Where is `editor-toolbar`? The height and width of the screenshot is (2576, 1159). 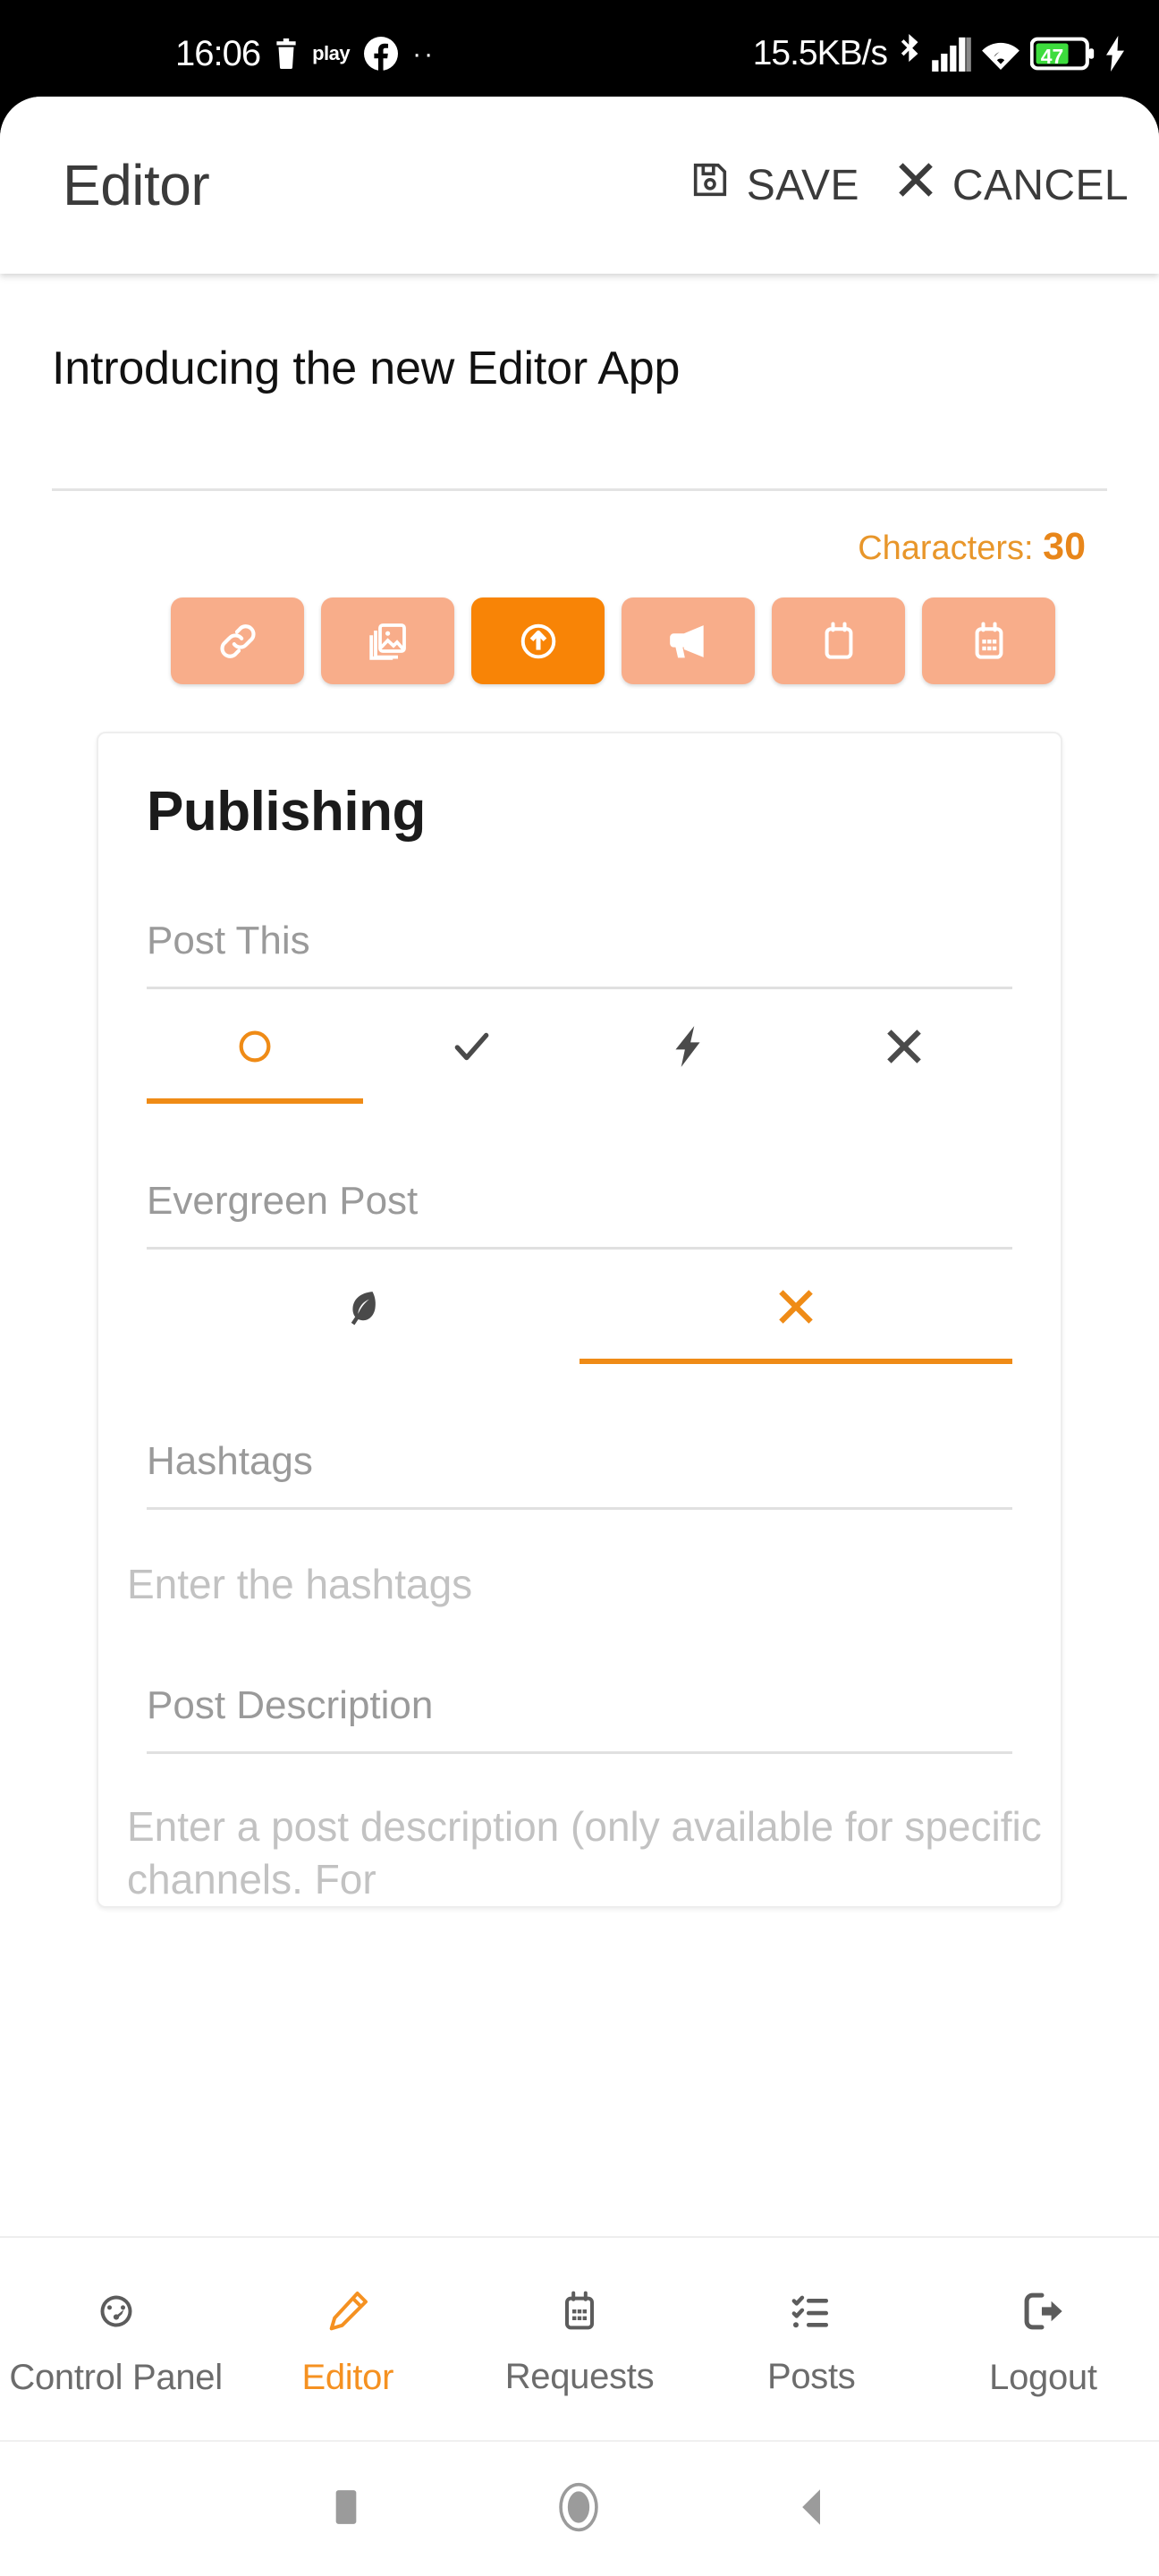 editor-toolbar is located at coordinates (579, 626).